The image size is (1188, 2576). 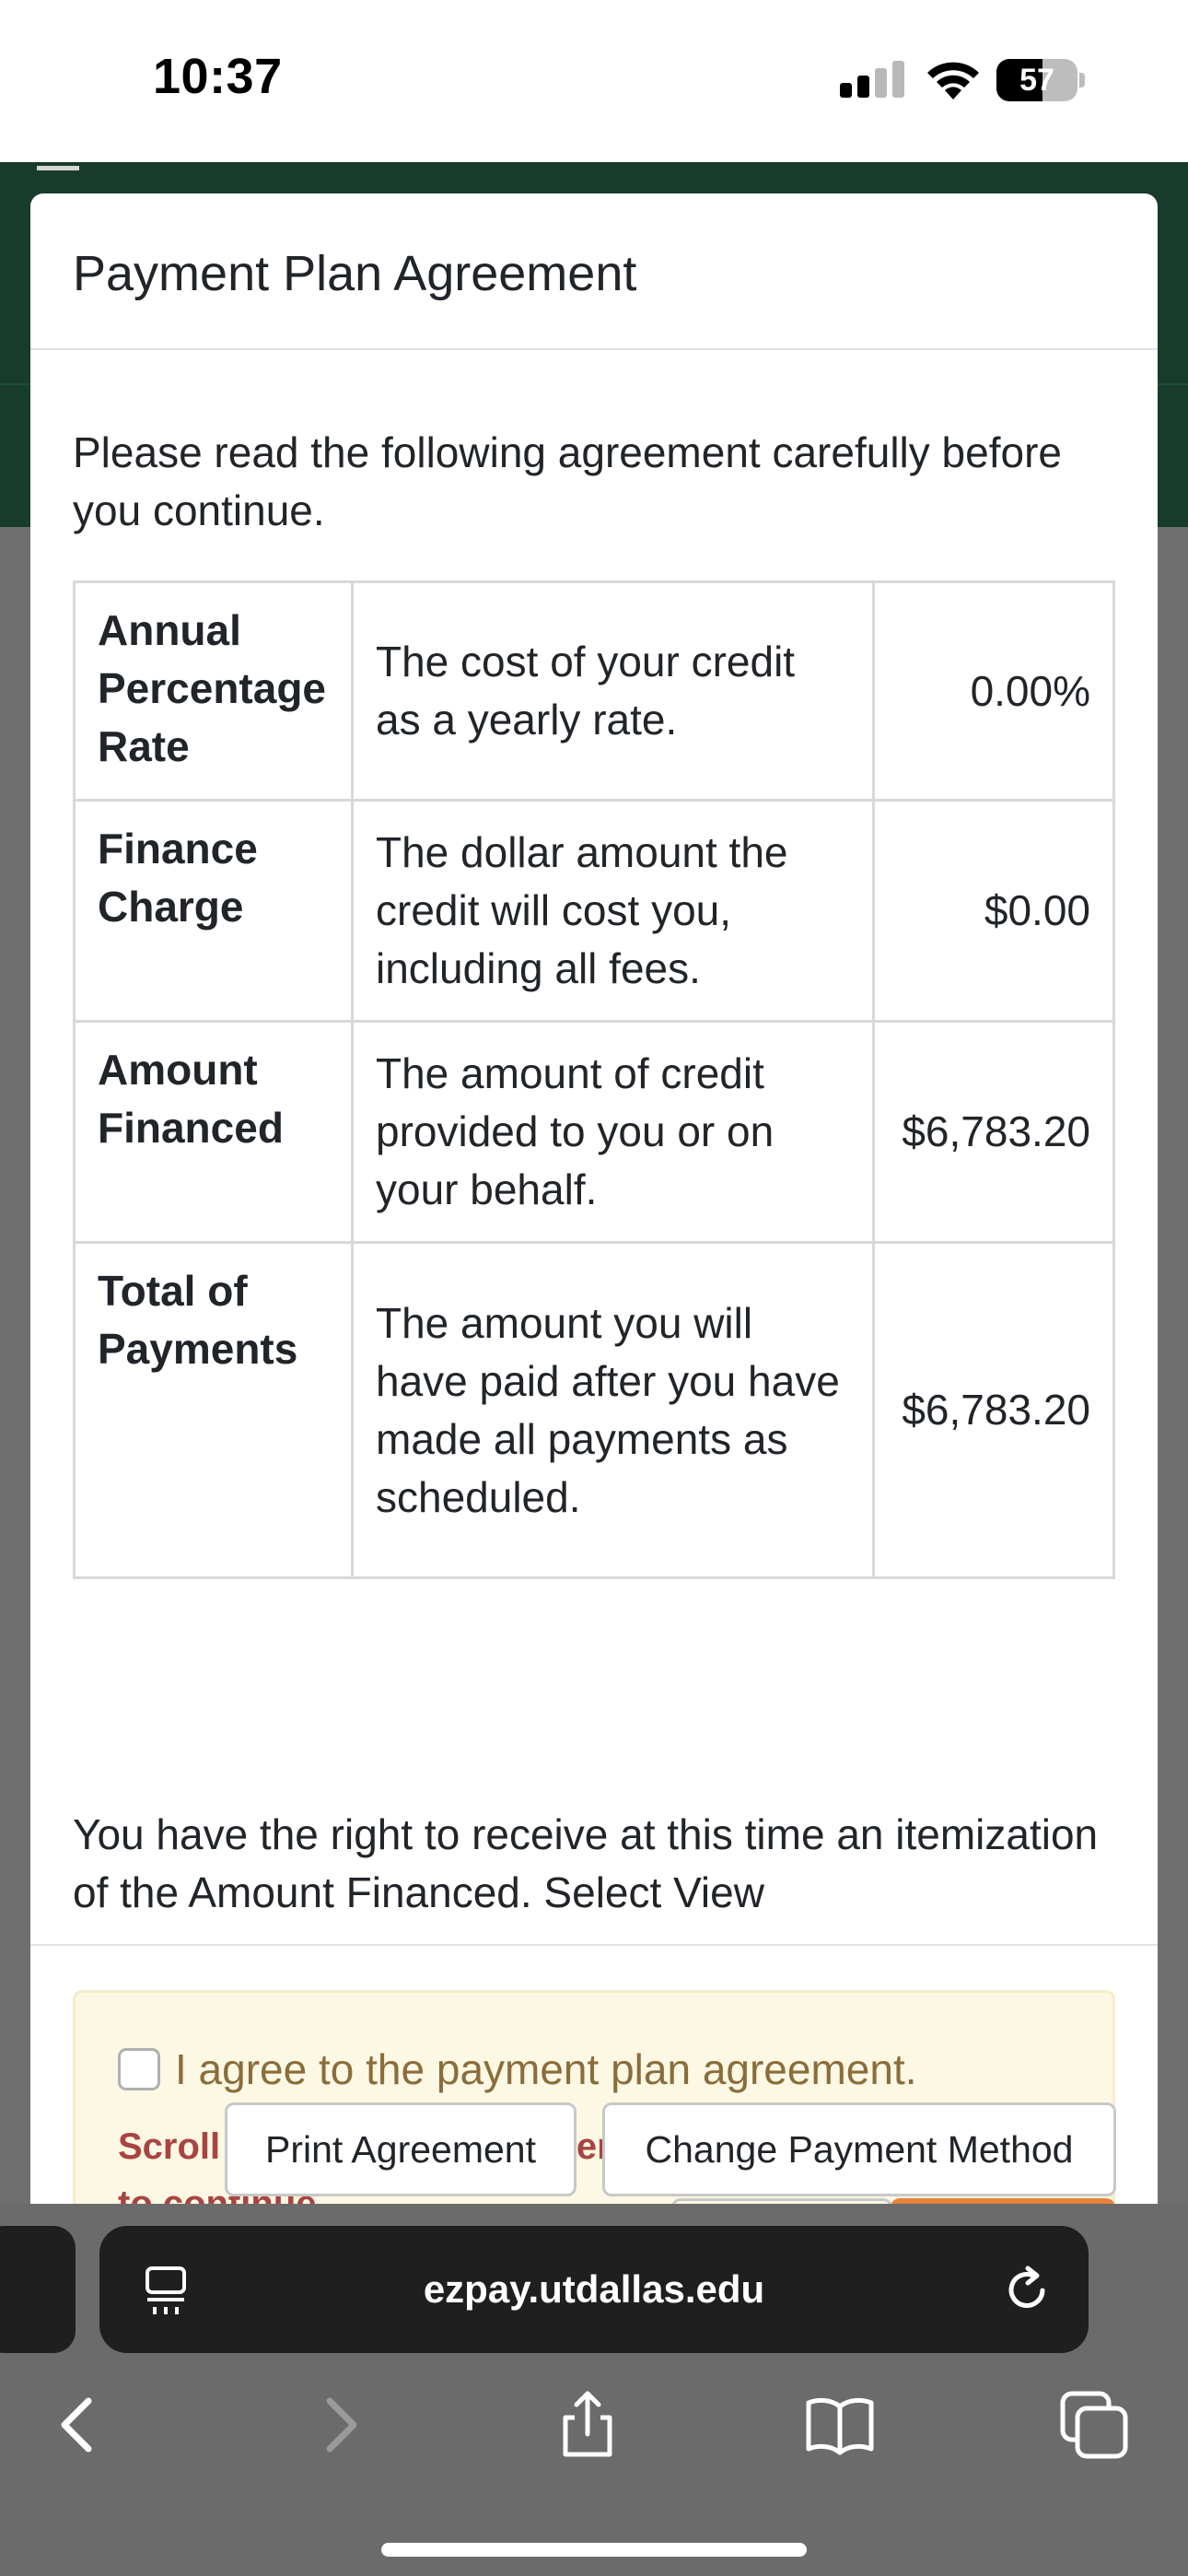 I want to click on agree-label: I agree to the payment plan agreement., so click(x=546, y=2069).